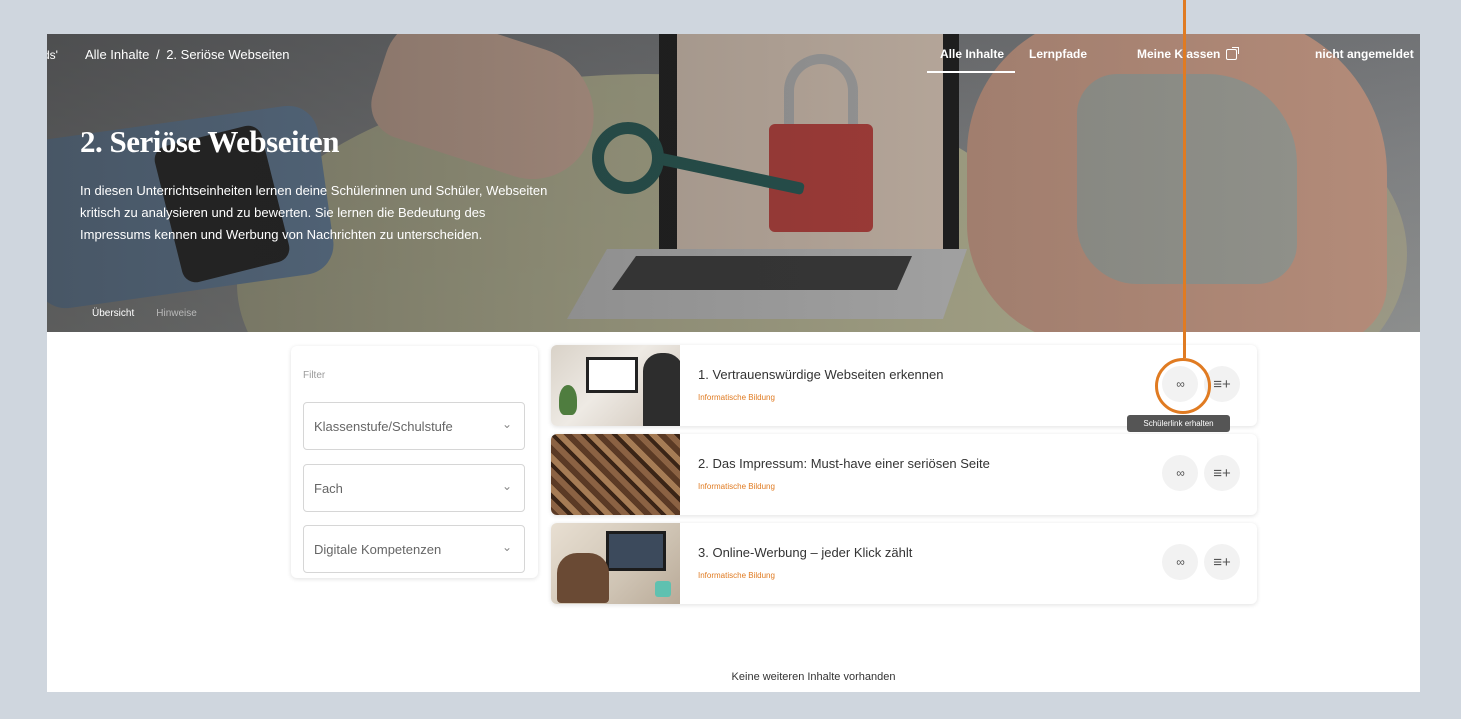 The height and width of the screenshot is (719, 1461). What do you see at coordinates (383, 426) in the screenshot?
I see `grade-select-label: Klassenstufe/Schulstufe` at bounding box center [383, 426].